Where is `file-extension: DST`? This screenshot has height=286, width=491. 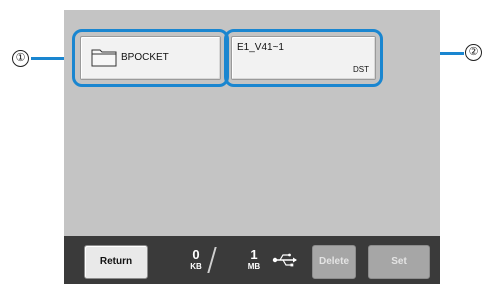 file-extension: DST is located at coordinates (361, 69).